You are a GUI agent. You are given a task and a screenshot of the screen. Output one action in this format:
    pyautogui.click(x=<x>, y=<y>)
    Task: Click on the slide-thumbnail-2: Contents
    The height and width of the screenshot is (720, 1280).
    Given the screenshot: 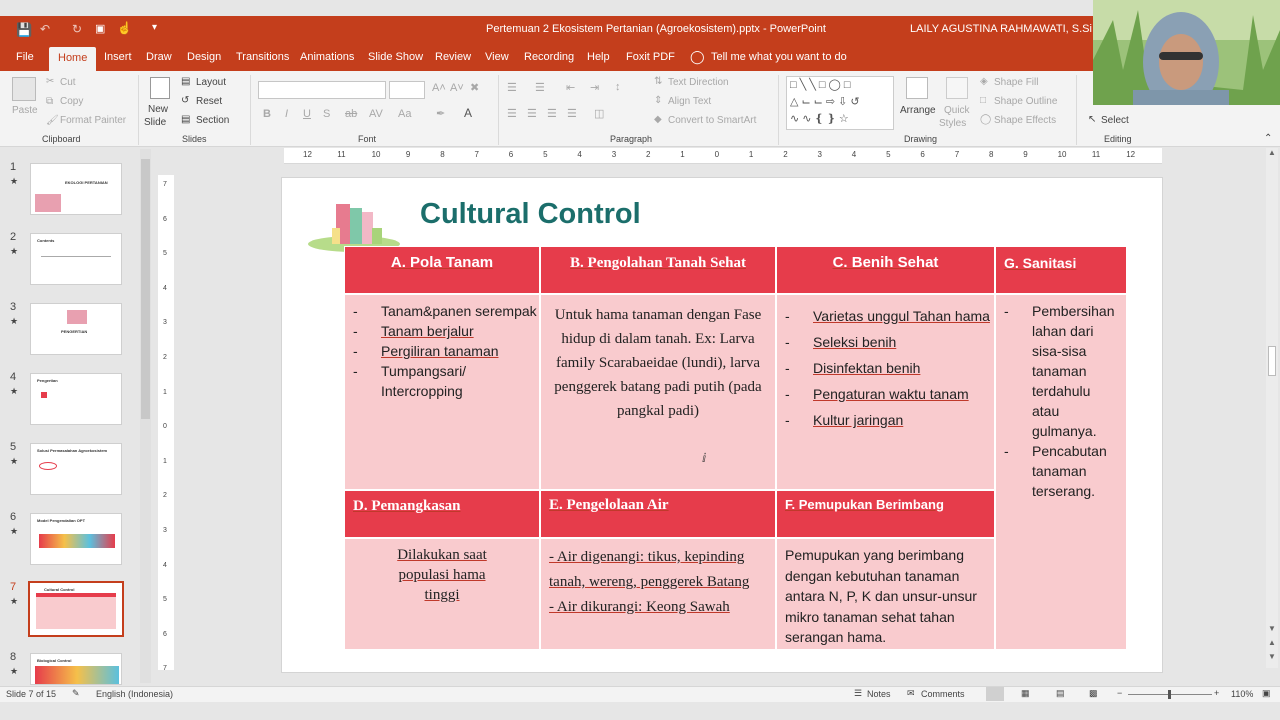 What is the action you would take?
    pyautogui.click(x=76, y=259)
    